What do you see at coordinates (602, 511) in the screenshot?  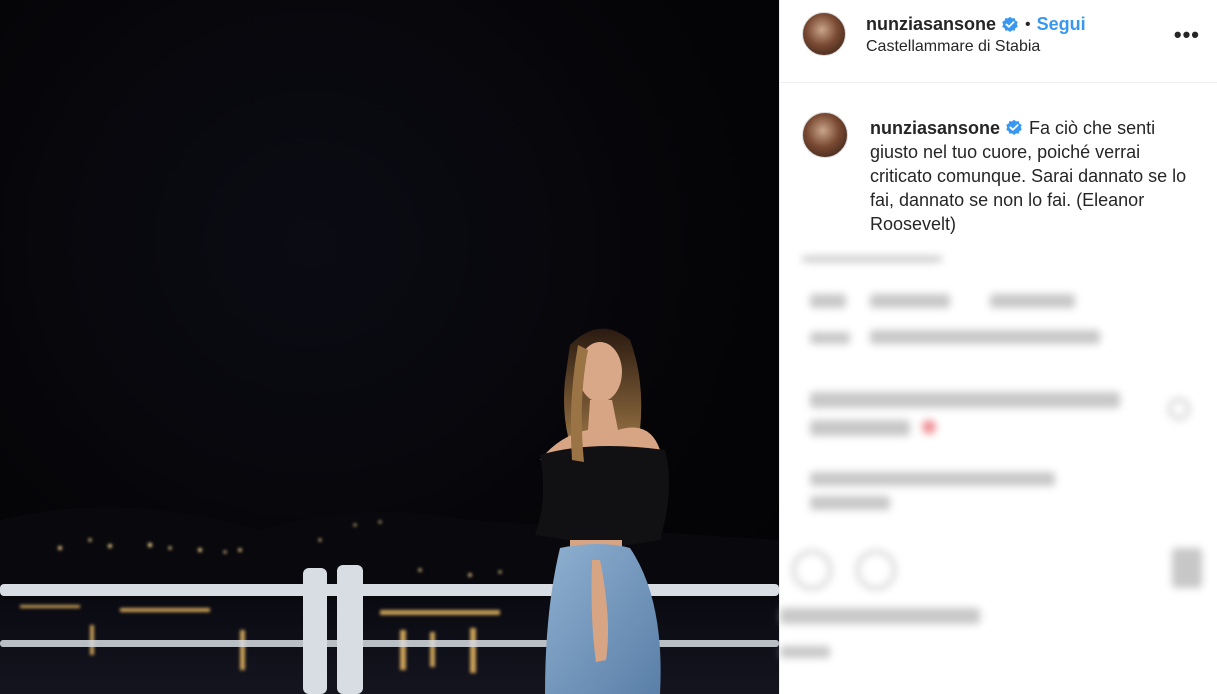 I see `woman-figure` at bounding box center [602, 511].